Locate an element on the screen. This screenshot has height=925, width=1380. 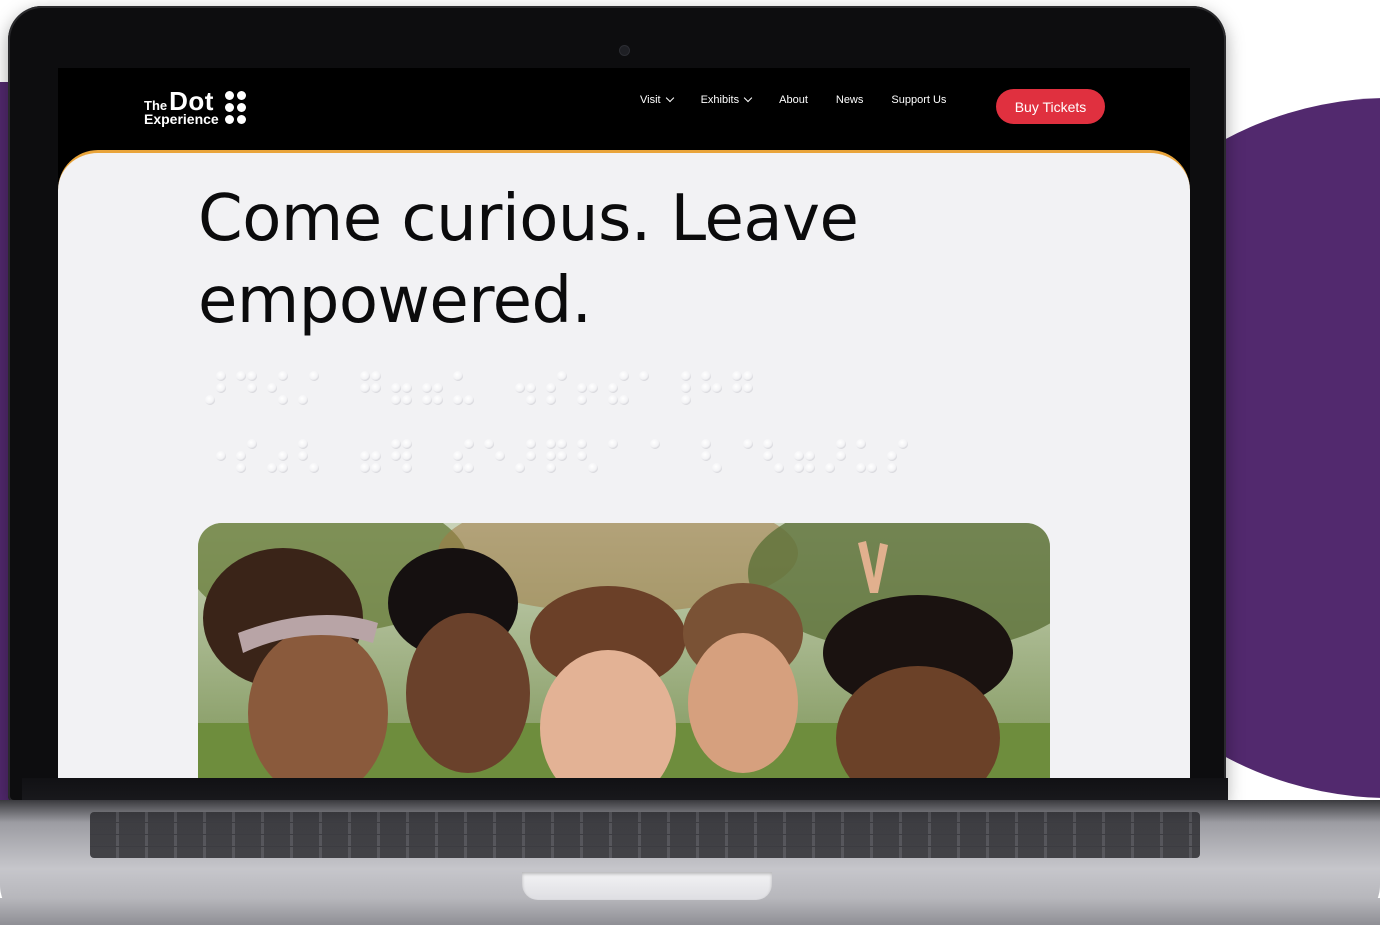
laptop-base-edge is located at coordinates (690, 911).